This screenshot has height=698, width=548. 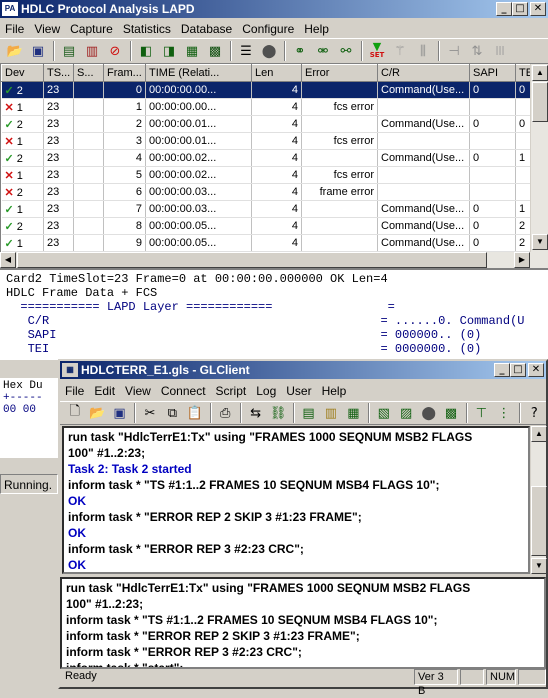 What do you see at coordinates (339, 73) in the screenshot?
I see `column-header: Error` at bounding box center [339, 73].